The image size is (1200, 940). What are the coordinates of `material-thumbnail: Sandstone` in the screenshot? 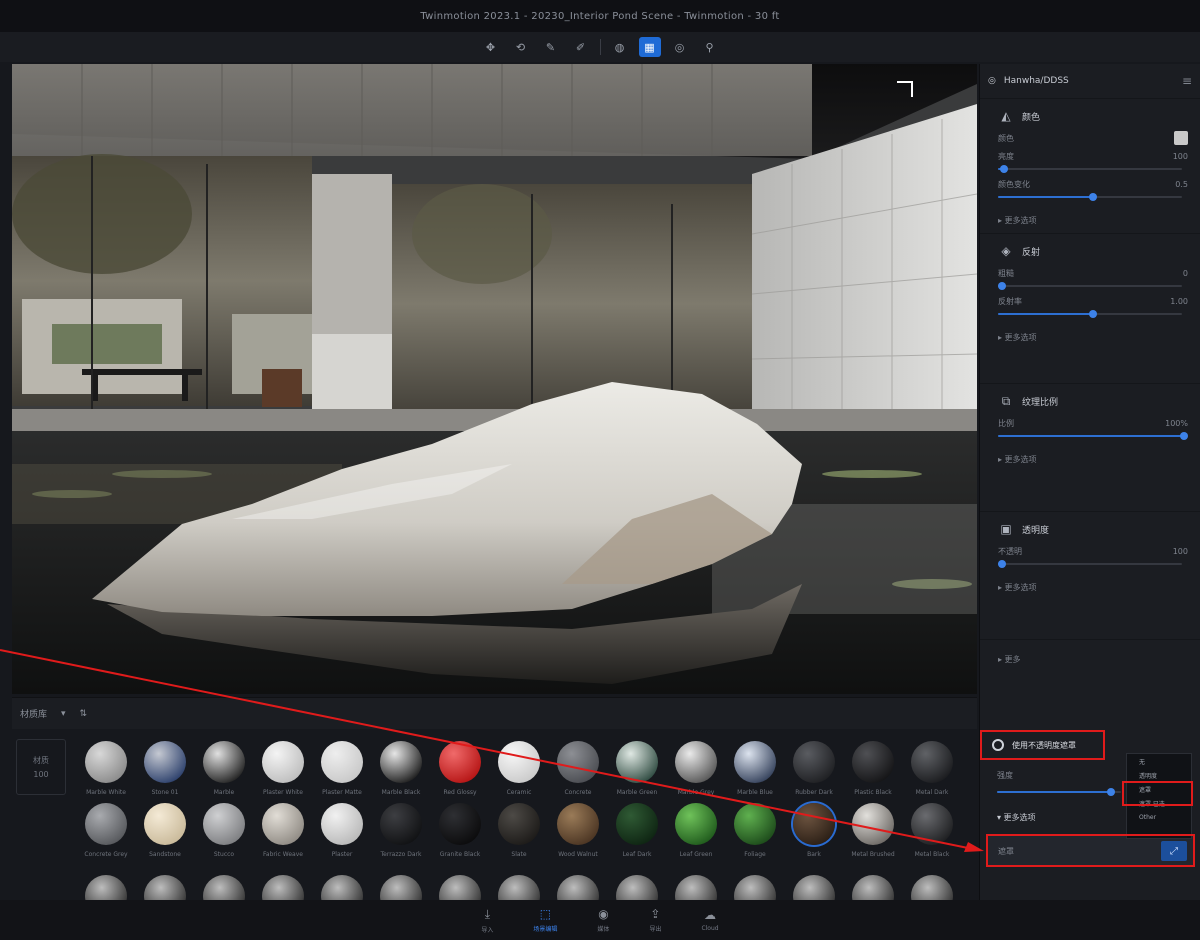 It's located at (165, 831).